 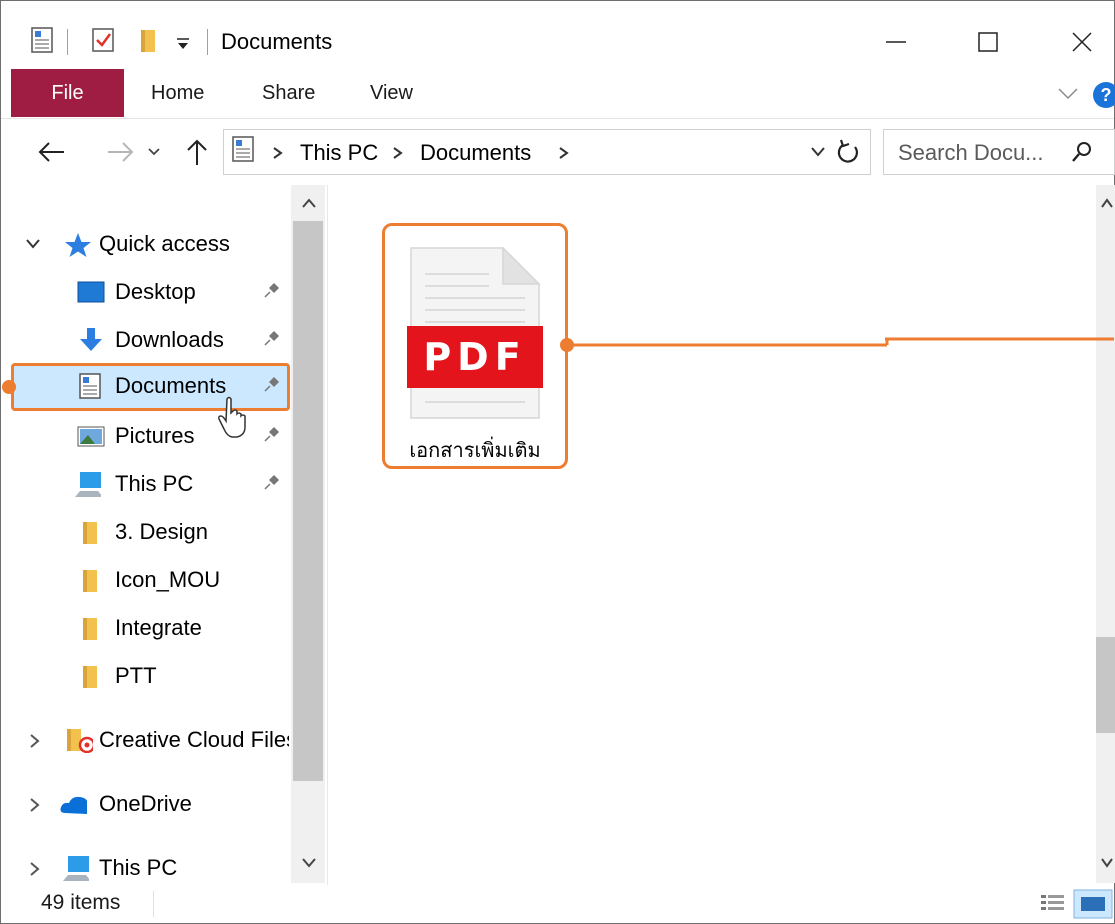 I want to click on document-icon, so click(x=42, y=40).